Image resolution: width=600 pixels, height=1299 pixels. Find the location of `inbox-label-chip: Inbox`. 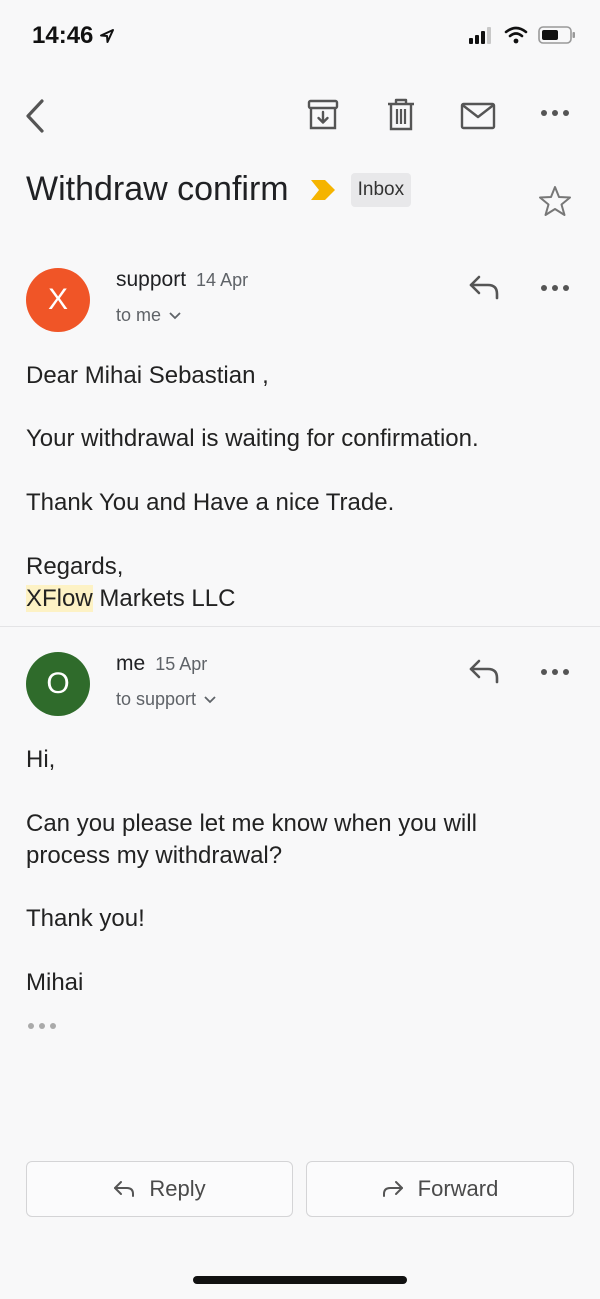

inbox-label-chip: Inbox is located at coordinates (381, 189).